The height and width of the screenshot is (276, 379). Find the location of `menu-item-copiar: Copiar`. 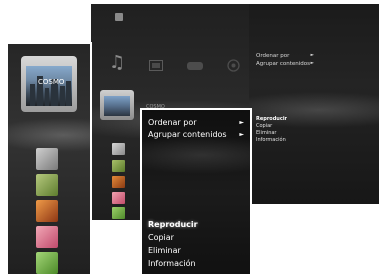

menu-item-copiar: Copiar is located at coordinates (161, 237).